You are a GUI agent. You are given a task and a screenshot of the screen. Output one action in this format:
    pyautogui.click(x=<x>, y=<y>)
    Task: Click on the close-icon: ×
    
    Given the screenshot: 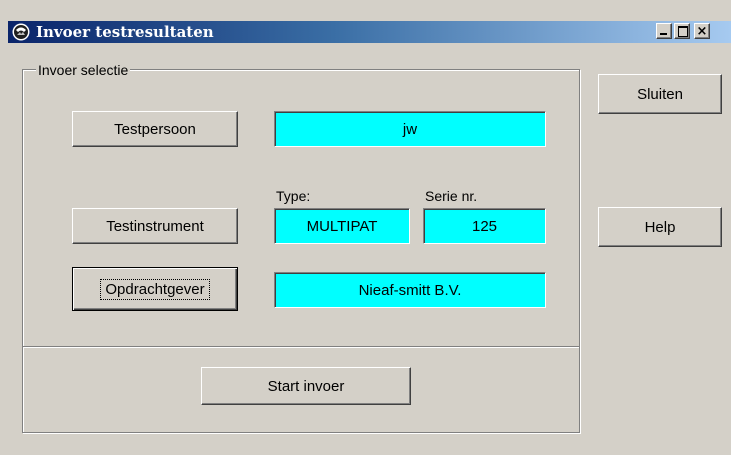 What is the action you would take?
    pyautogui.click(x=702, y=31)
    